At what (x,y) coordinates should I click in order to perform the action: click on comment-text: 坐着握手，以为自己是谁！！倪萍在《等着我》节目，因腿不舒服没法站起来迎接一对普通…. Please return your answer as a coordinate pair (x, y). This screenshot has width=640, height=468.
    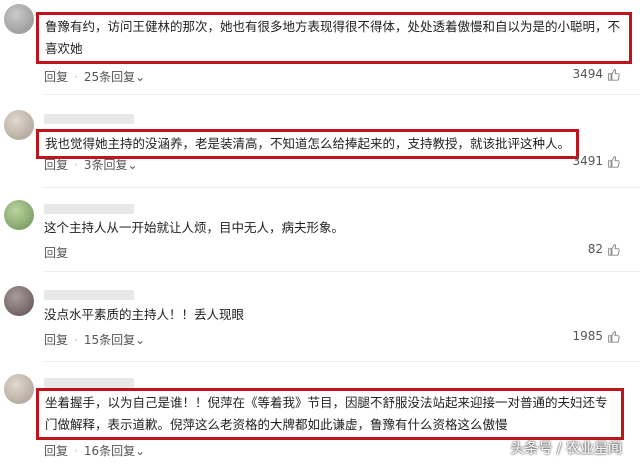
    Looking at the image, I should click on (330, 414).